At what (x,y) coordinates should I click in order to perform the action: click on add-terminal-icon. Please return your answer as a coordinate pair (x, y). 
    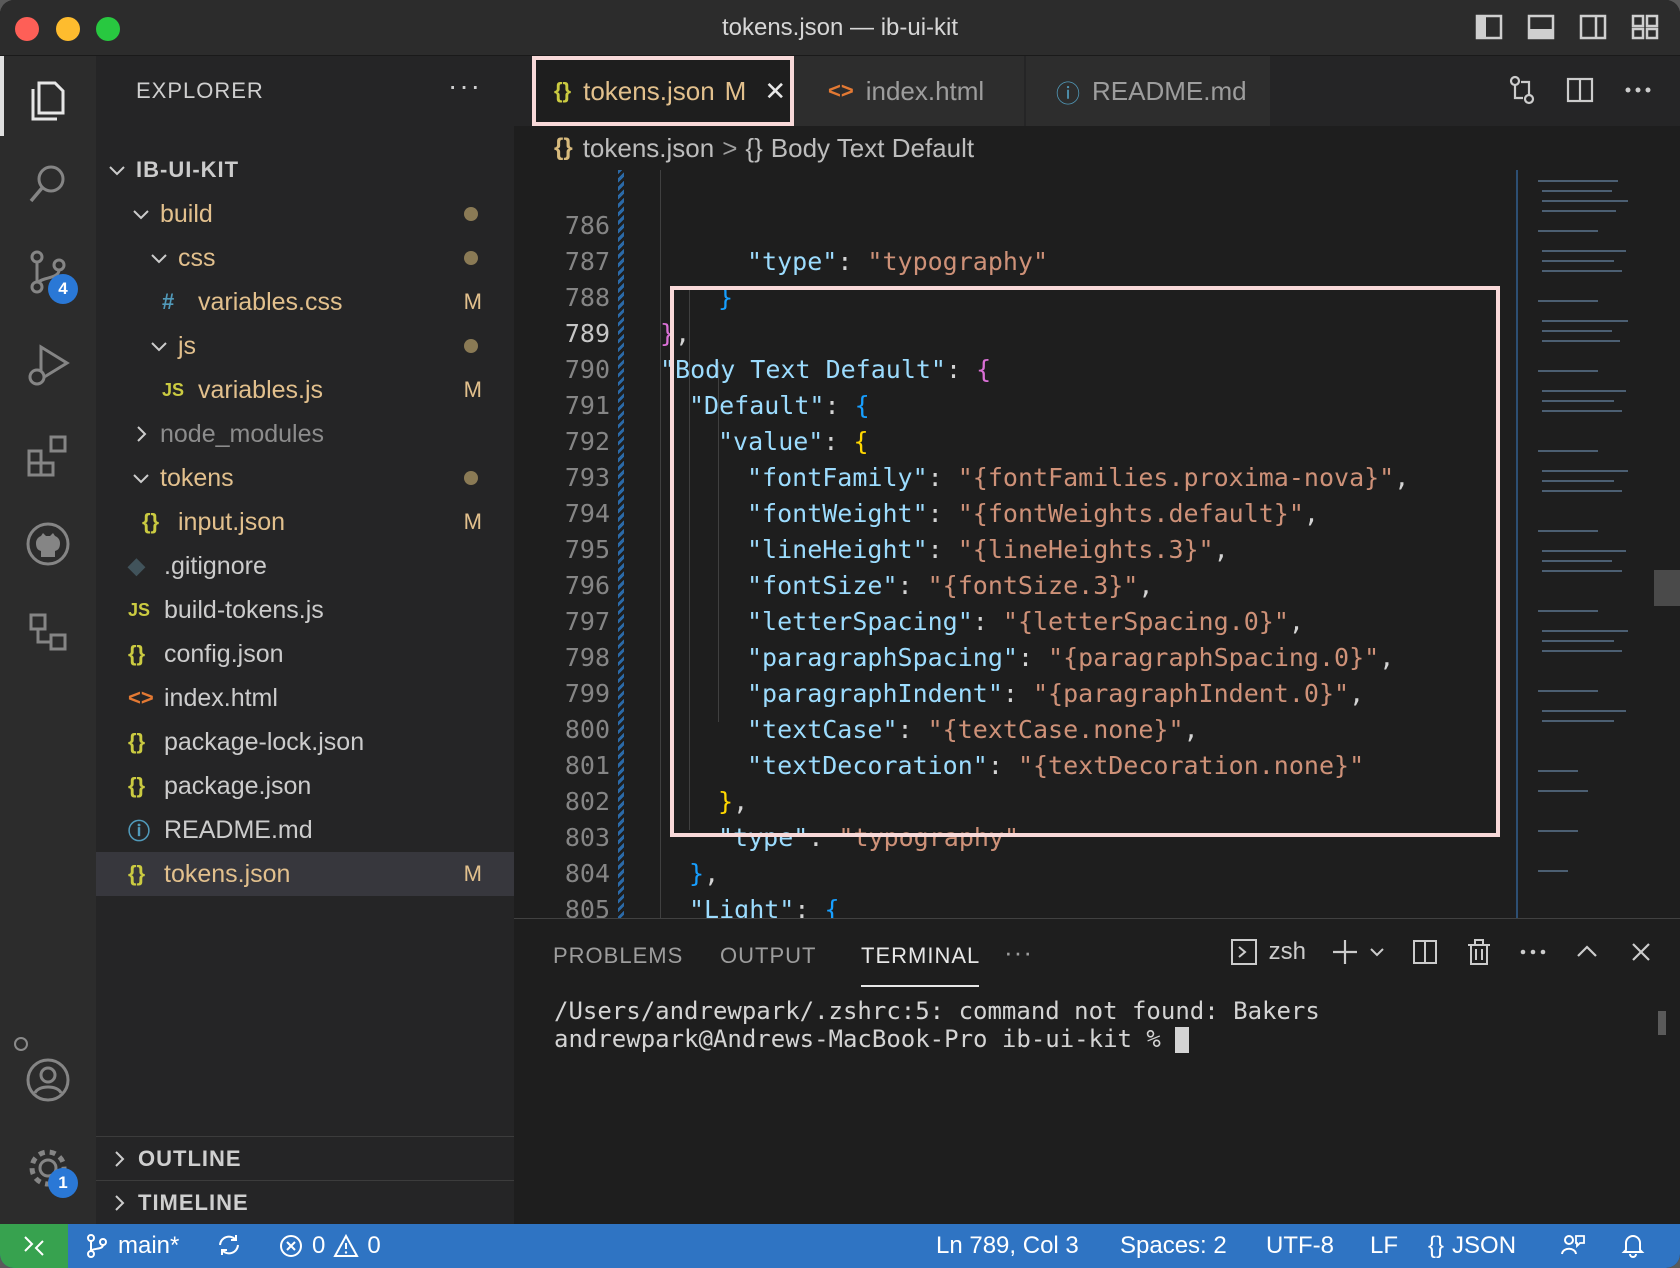
    Looking at the image, I should click on (1345, 952).